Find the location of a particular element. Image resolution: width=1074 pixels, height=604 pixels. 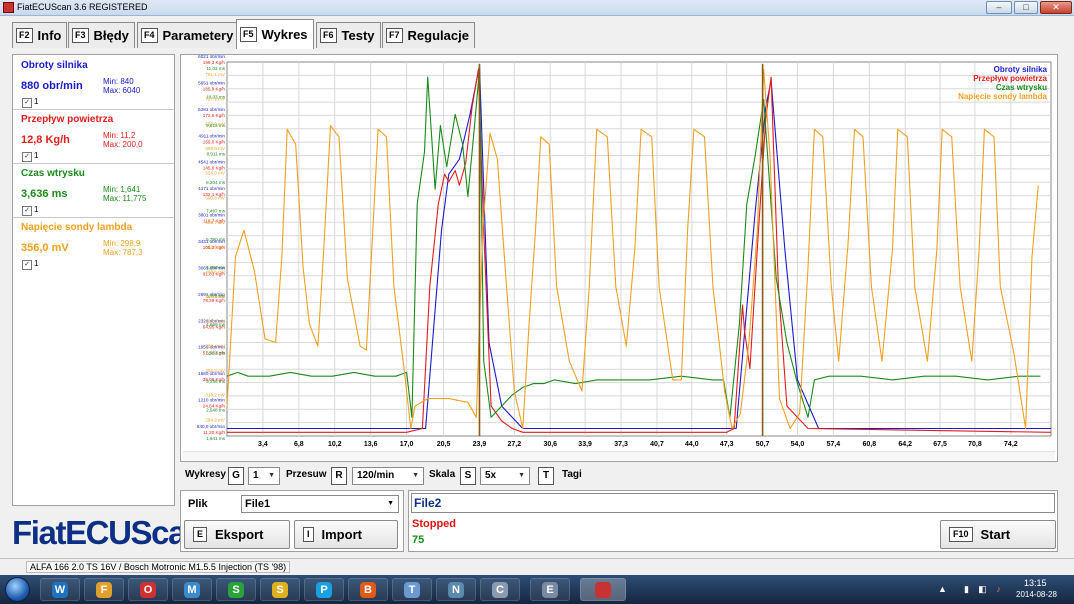

x-tick-label: 13,6 is located at coordinates (371, 444).